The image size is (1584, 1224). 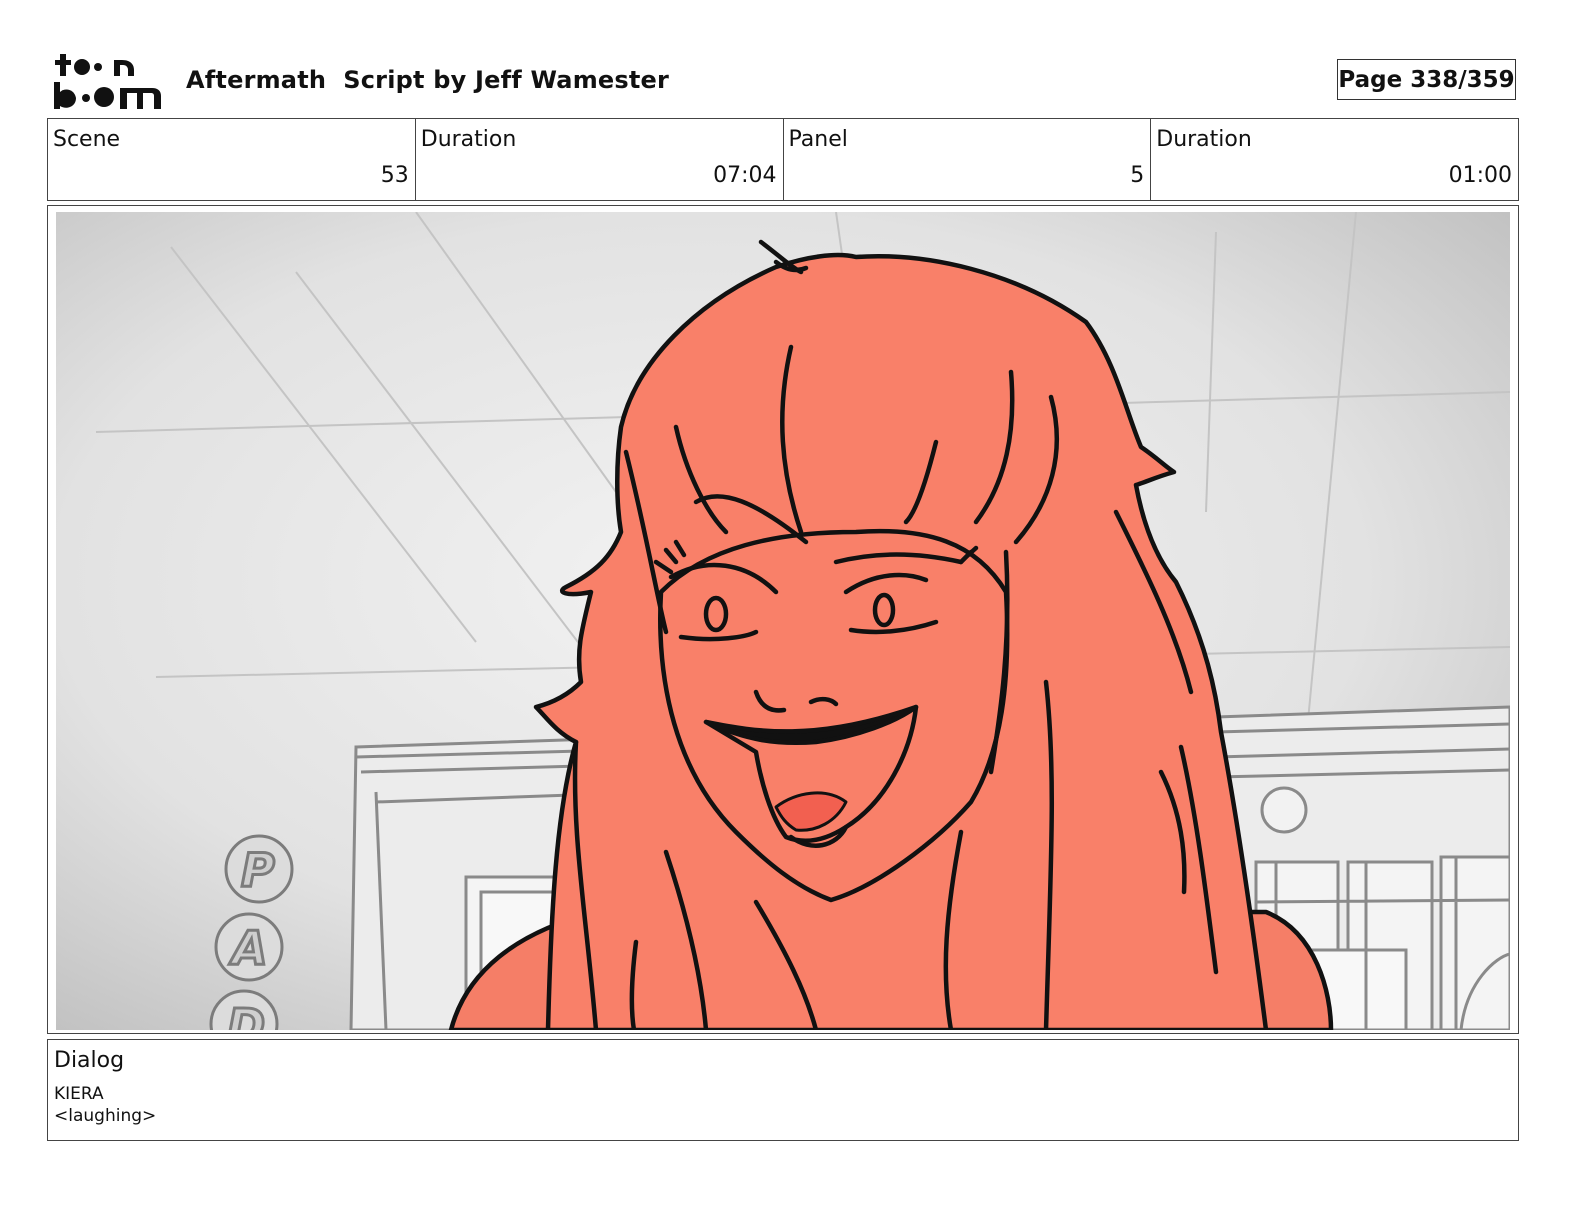 I want to click on sign-letter-1: P, so click(x=258, y=870).